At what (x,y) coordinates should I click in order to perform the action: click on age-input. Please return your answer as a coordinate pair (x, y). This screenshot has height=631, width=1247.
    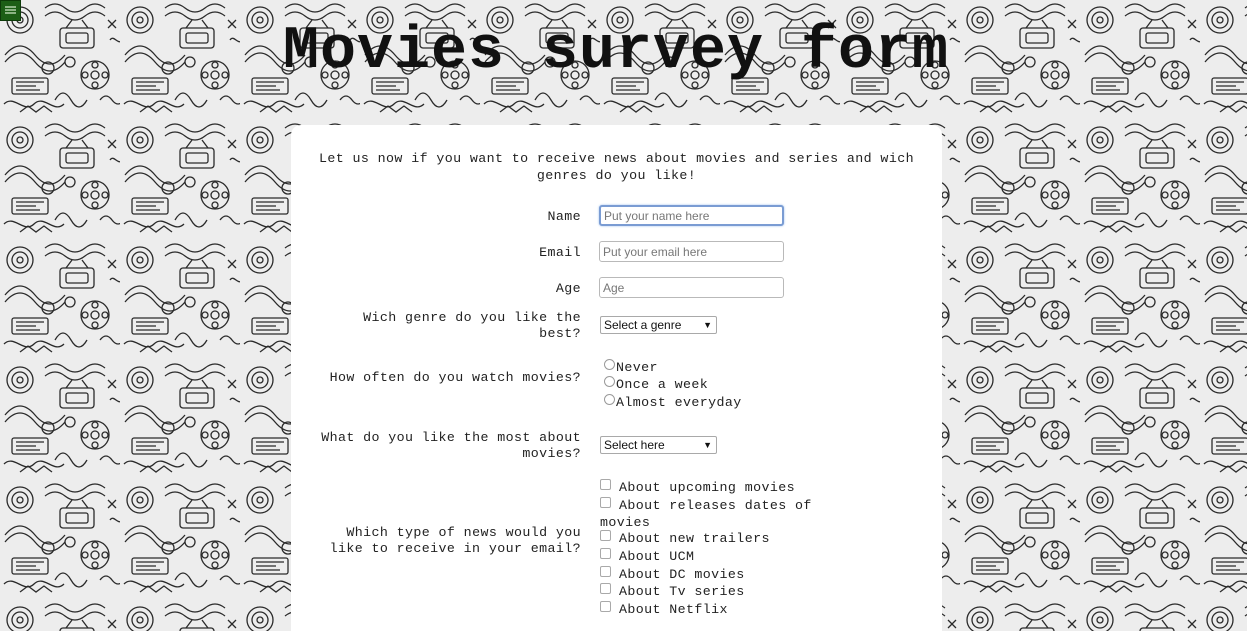
    Looking at the image, I should click on (691, 287).